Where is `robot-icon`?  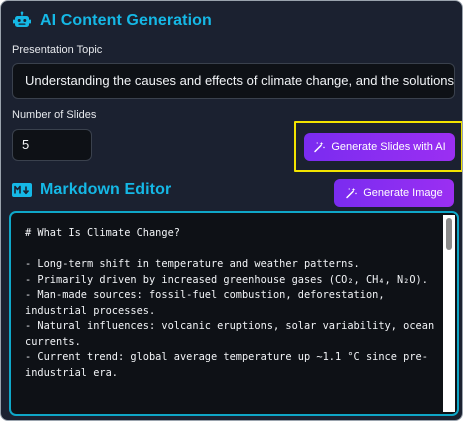
robot-icon is located at coordinates (22, 19).